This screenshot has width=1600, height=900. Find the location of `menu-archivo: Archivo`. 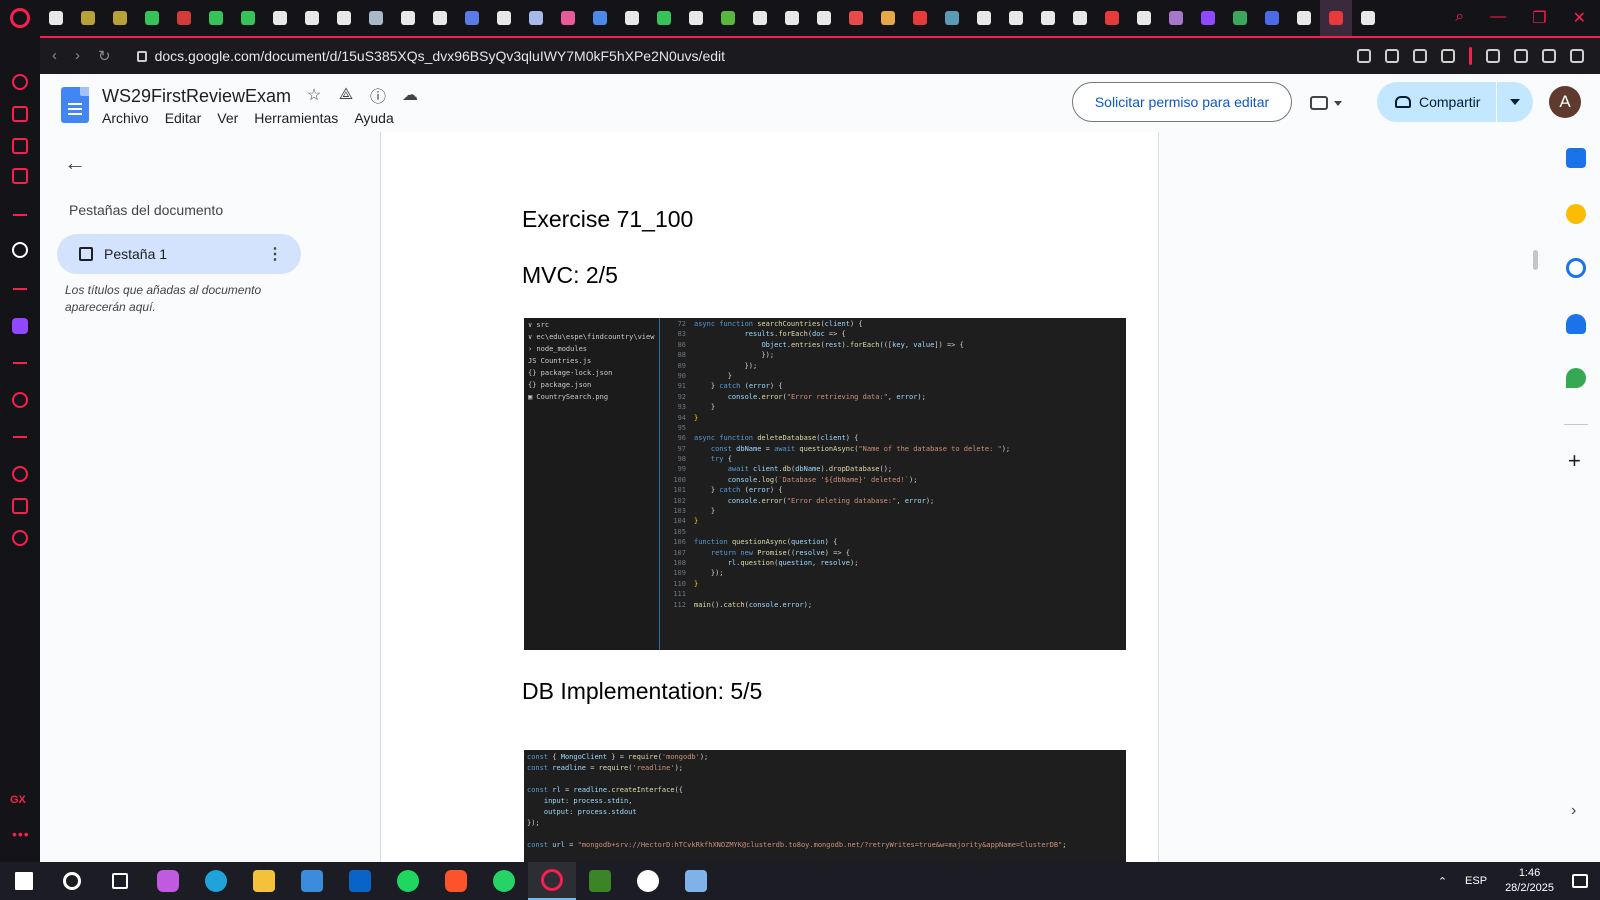

menu-archivo: Archivo is located at coordinates (125, 118).